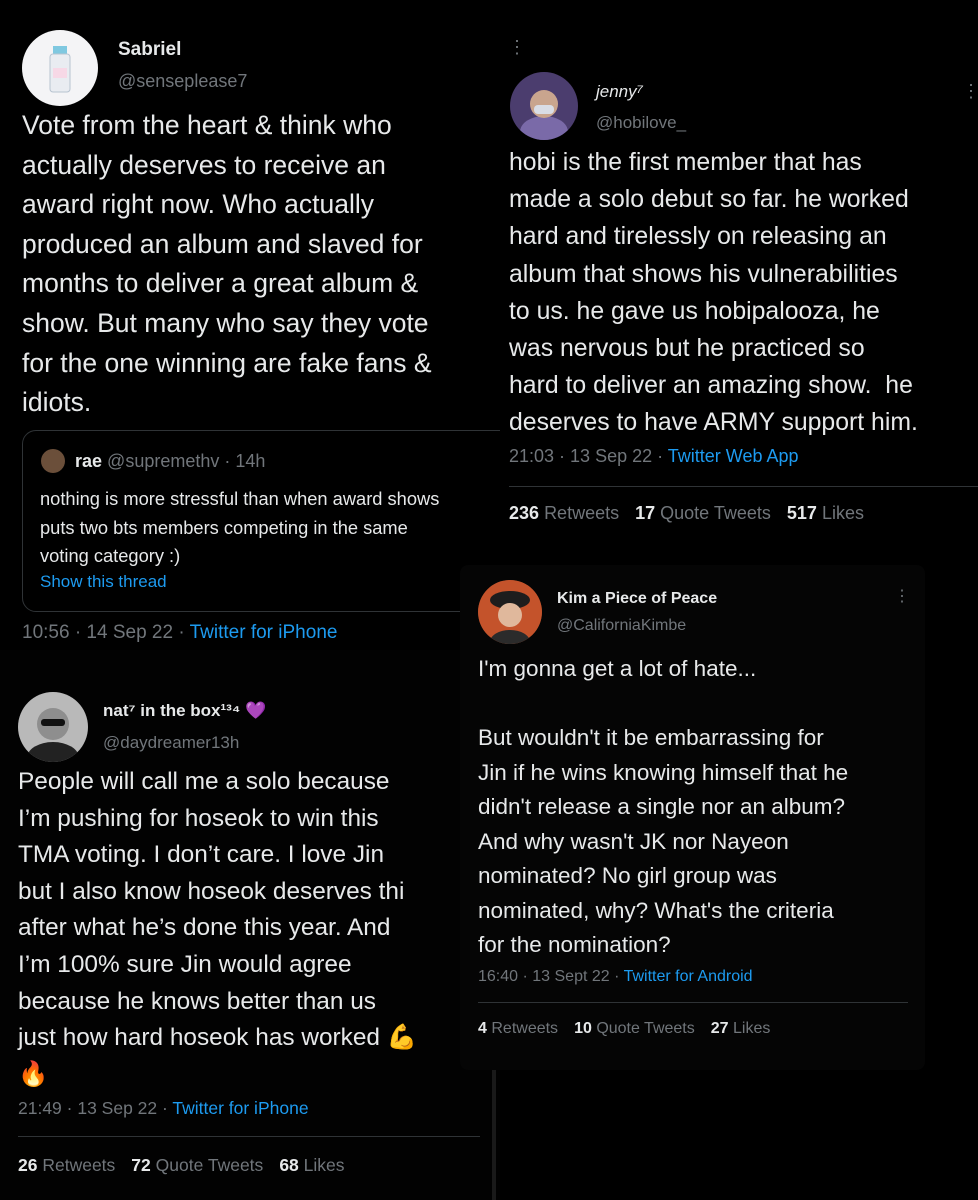 This screenshot has width=978, height=1200. Describe the element at coordinates (149, 50) in the screenshot. I see `display-name: Sabriel` at that location.